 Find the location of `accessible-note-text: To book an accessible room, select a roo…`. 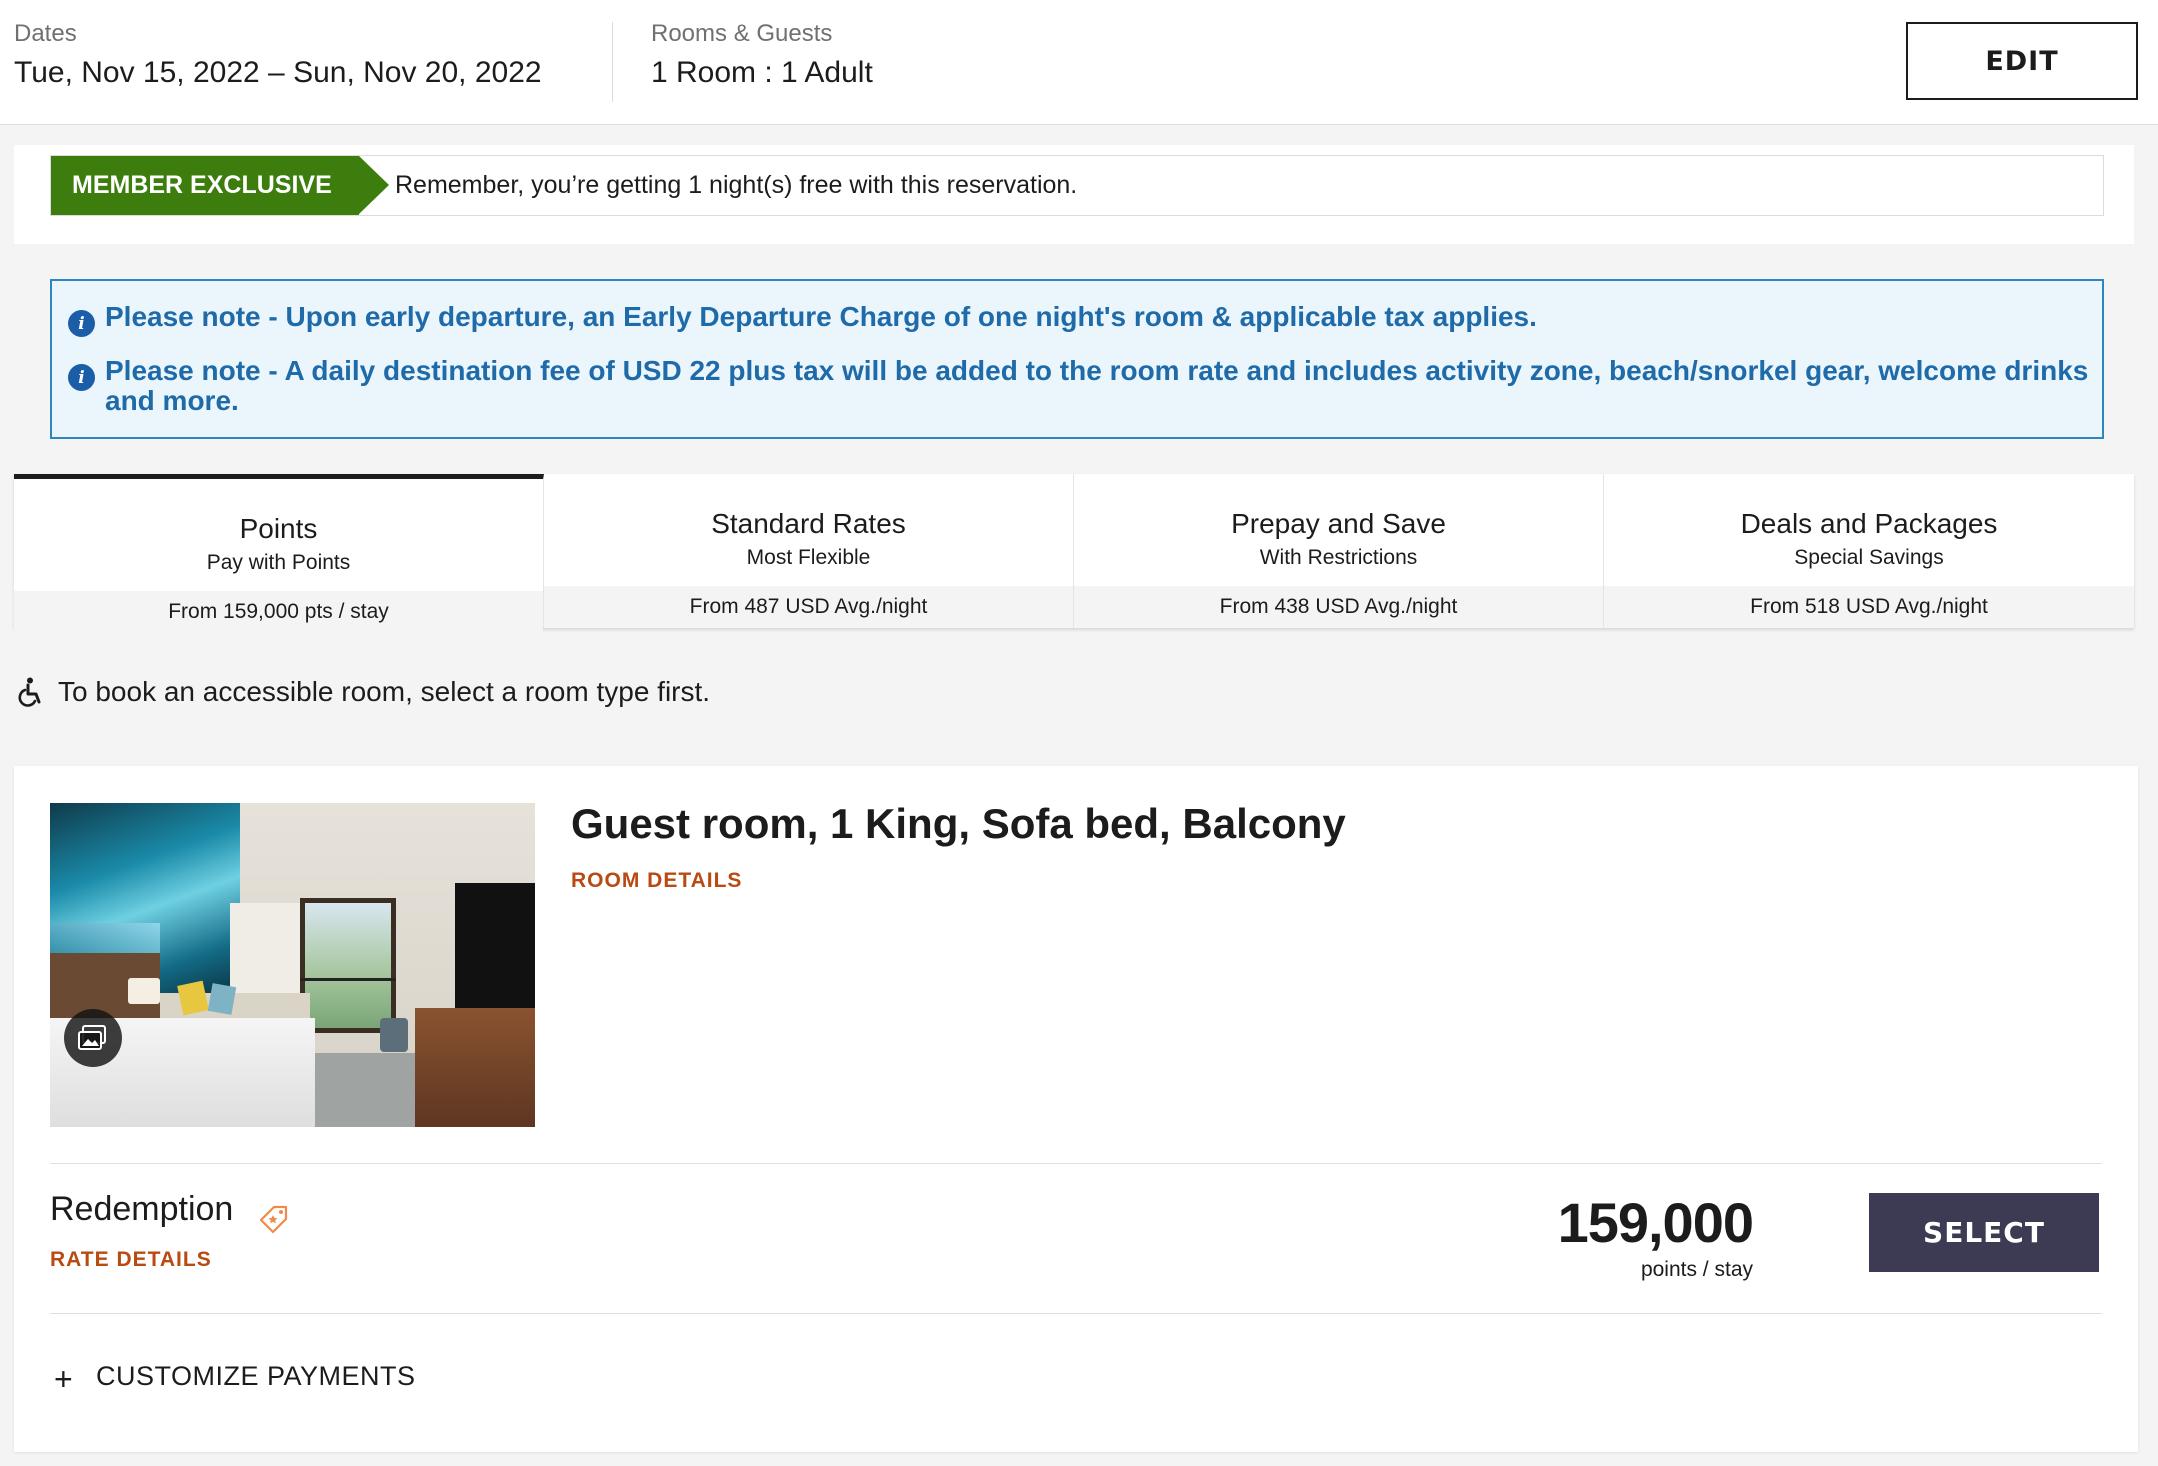

accessible-note-text: To book an accessible room, select a roo… is located at coordinates (384, 691).